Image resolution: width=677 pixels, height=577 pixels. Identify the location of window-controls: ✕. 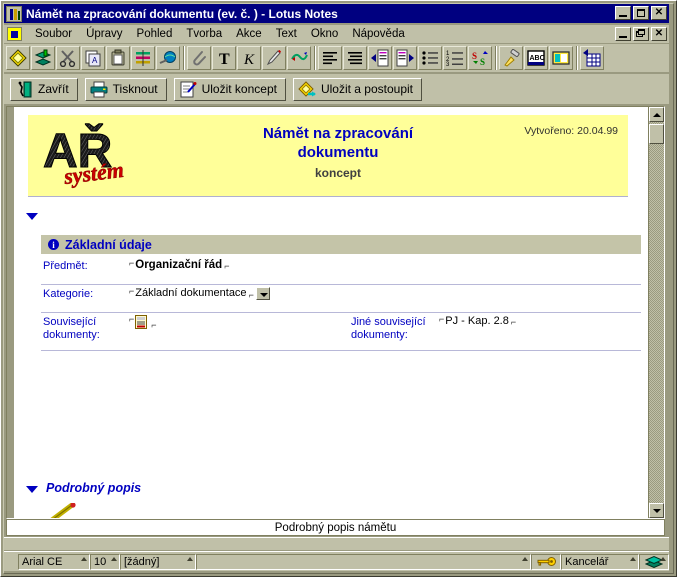
(641, 13).